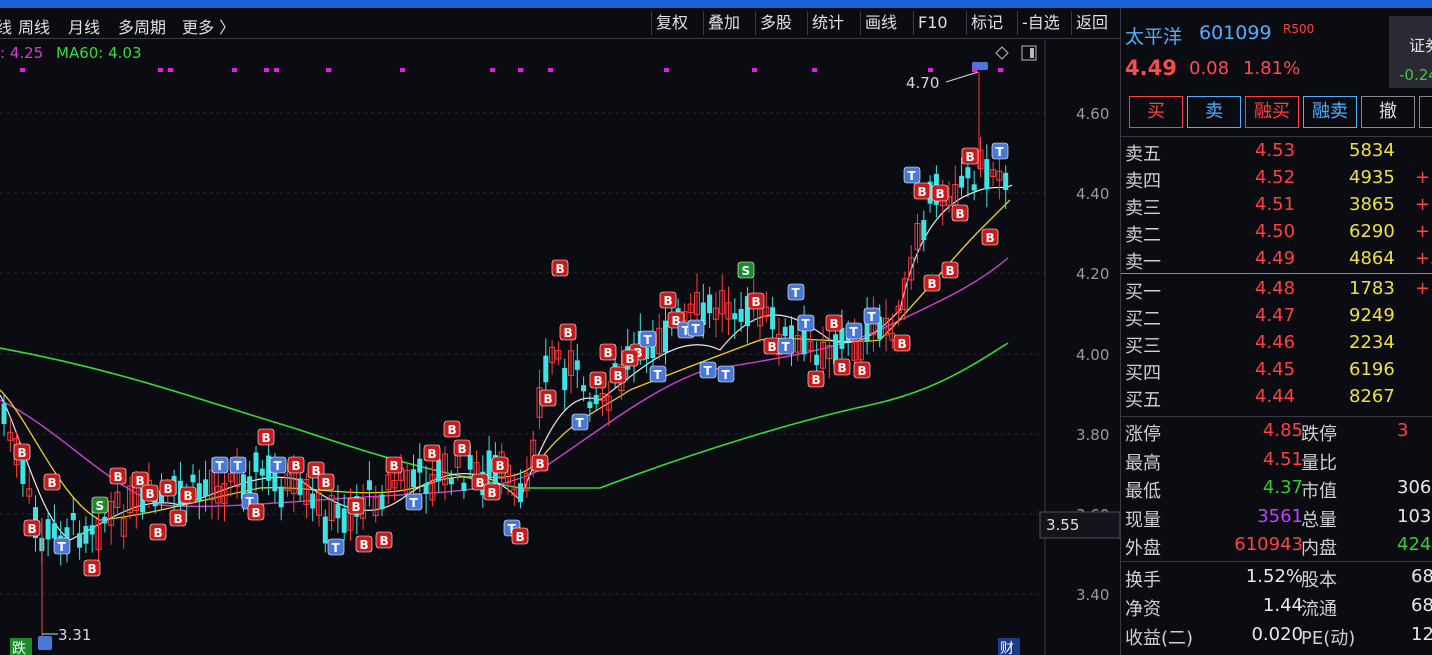 This screenshot has height=655, width=1432. Describe the element at coordinates (1092, 194) in the screenshot. I see `axis-tick: 4.40` at that location.